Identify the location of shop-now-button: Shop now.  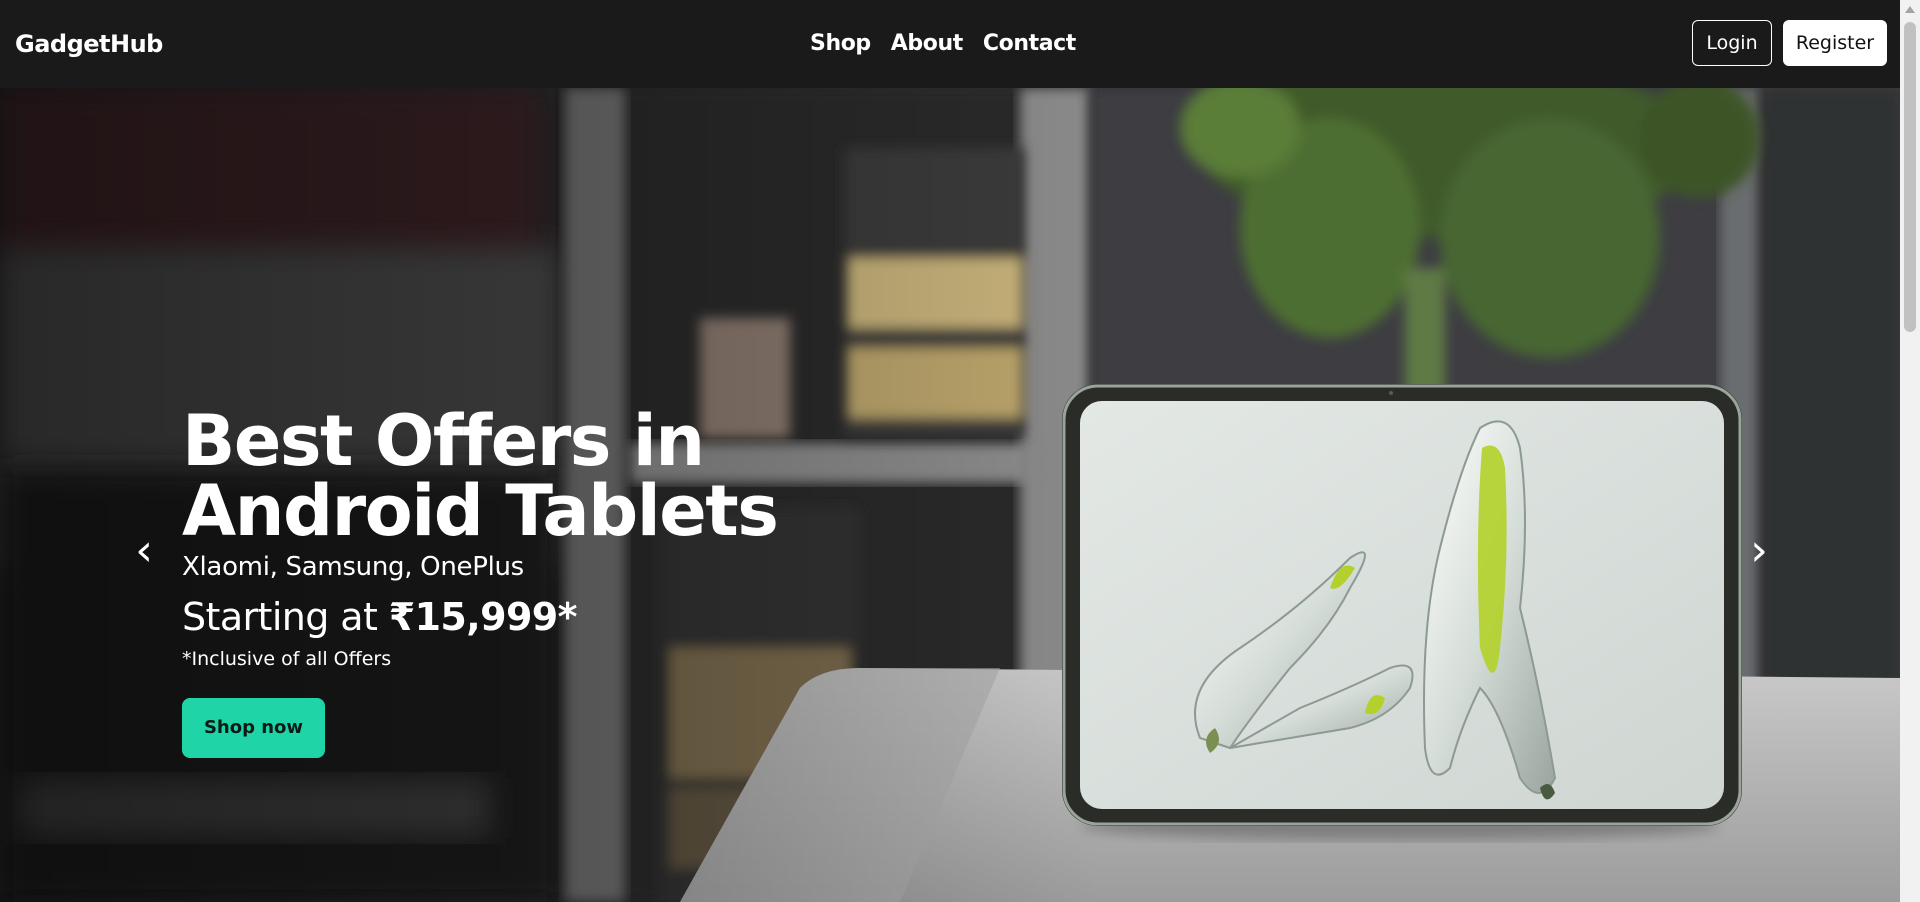
(253, 728).